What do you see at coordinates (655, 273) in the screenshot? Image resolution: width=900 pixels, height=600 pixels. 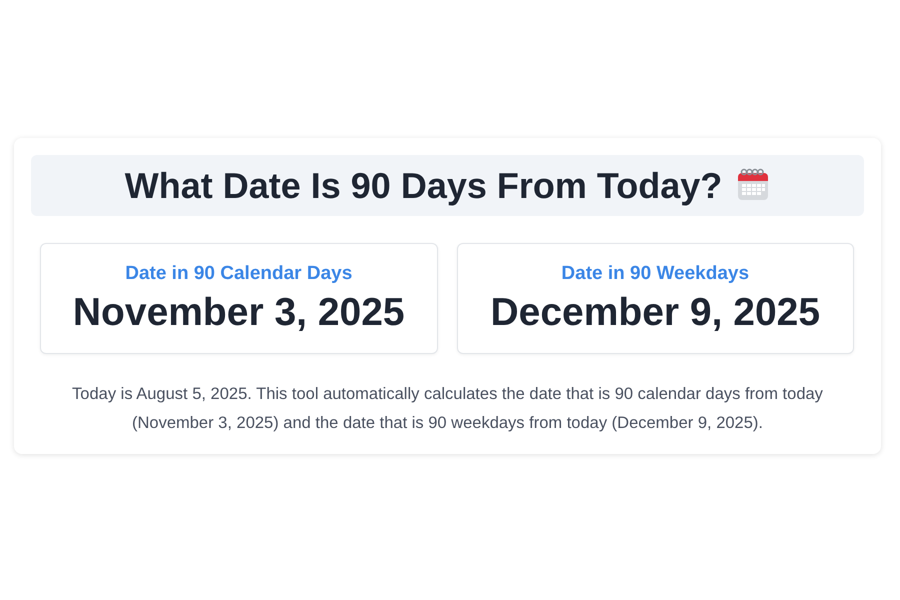 I see `result-label: Date in 90 Weekdays` at bounding box center [655, 273].